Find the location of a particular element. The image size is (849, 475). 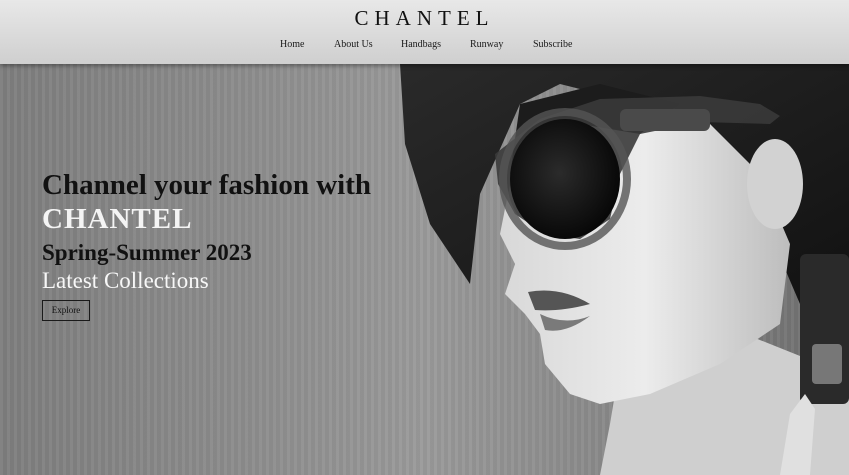

nav-home: Home is located at coordinates (292, 44).